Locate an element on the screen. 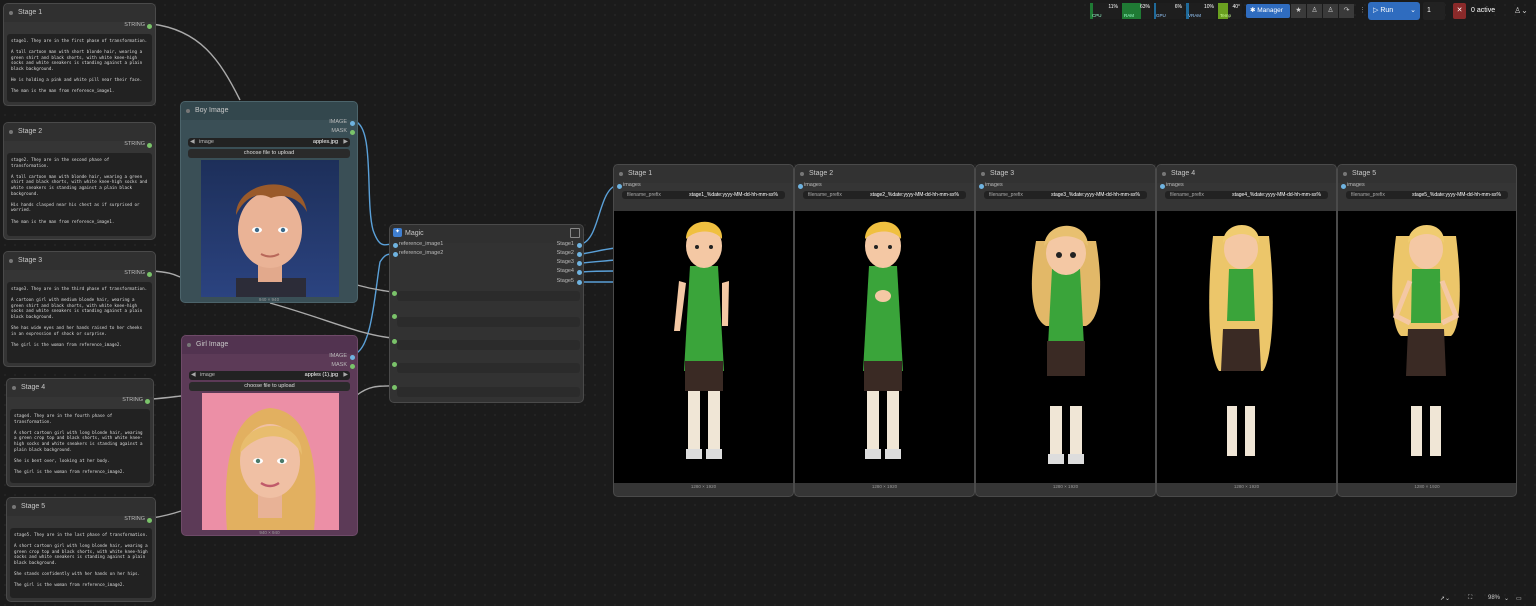 The height and width of the screenshot is (606, 1536). input-label: images is located at coordinates (994, 185).